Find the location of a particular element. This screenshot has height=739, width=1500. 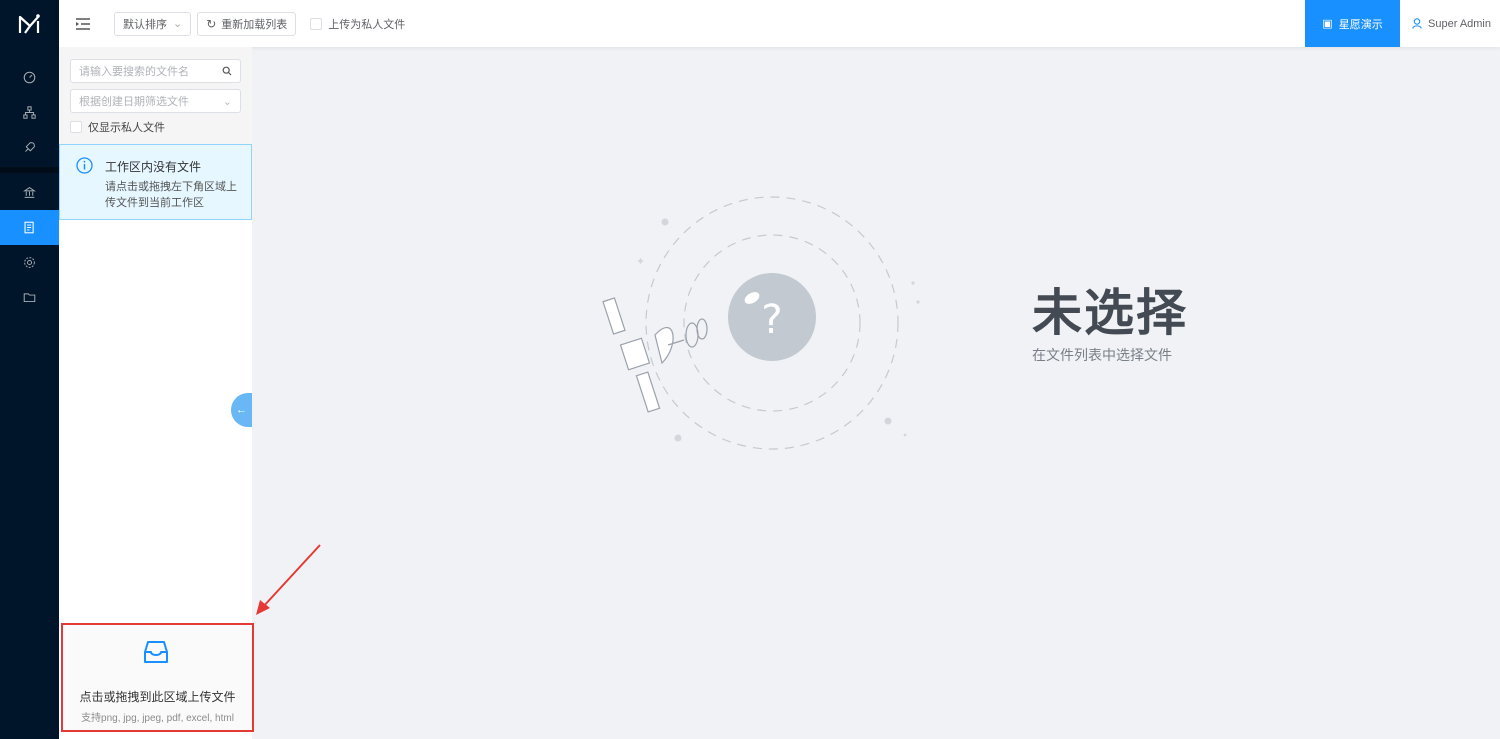

only-private-checkbox: 仅显示私人文件 is located at coordinates (155, 127).